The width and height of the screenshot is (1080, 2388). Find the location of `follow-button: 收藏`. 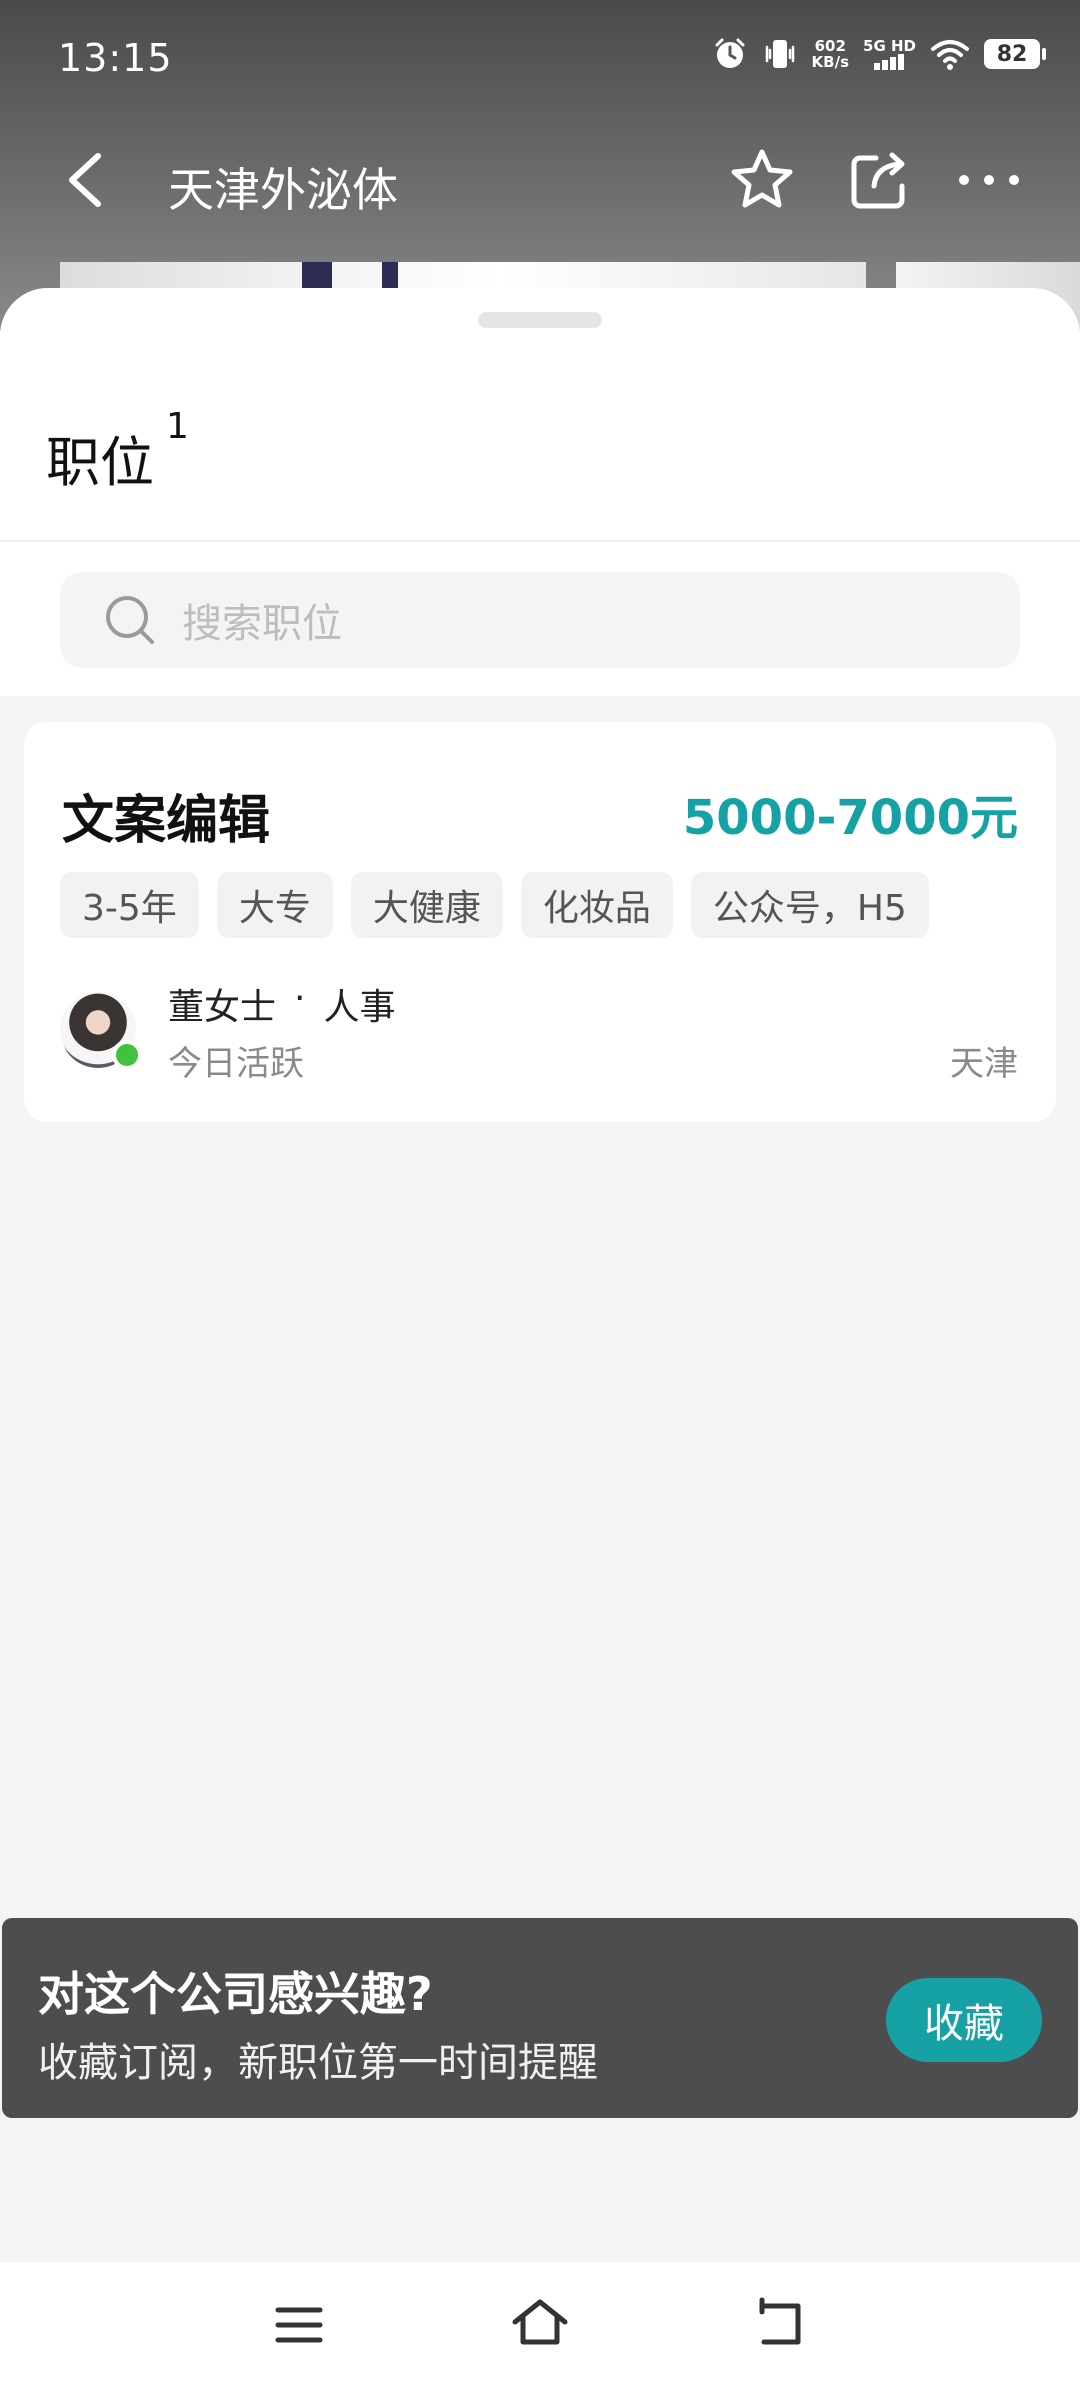

follow-button: 收藏 is located at coordinates (964, 2020).